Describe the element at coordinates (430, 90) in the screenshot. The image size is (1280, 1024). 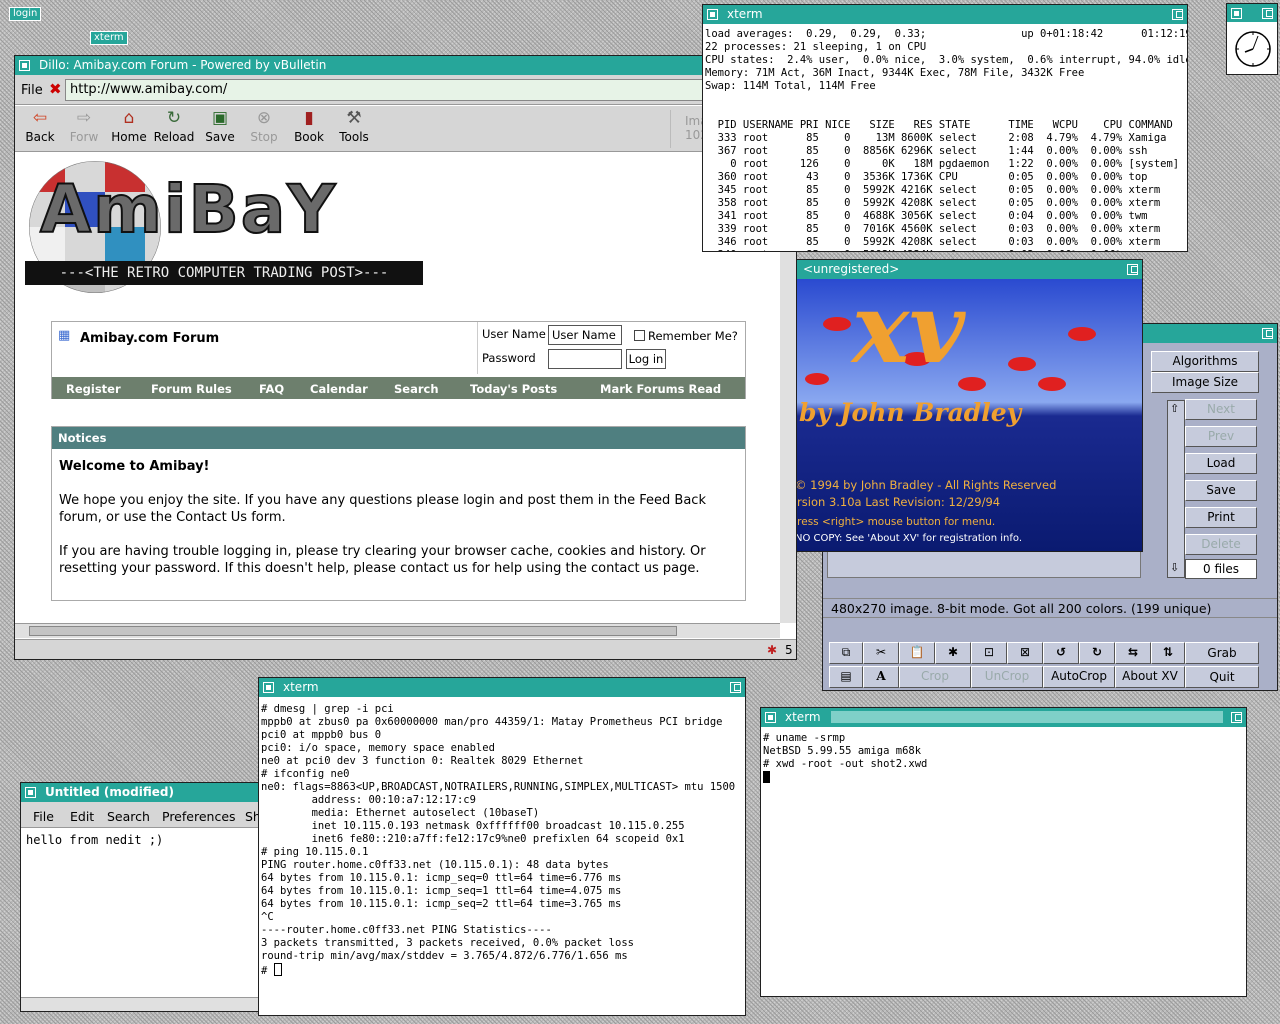
I see `url-input: http://www.amibay.com/` at that location.